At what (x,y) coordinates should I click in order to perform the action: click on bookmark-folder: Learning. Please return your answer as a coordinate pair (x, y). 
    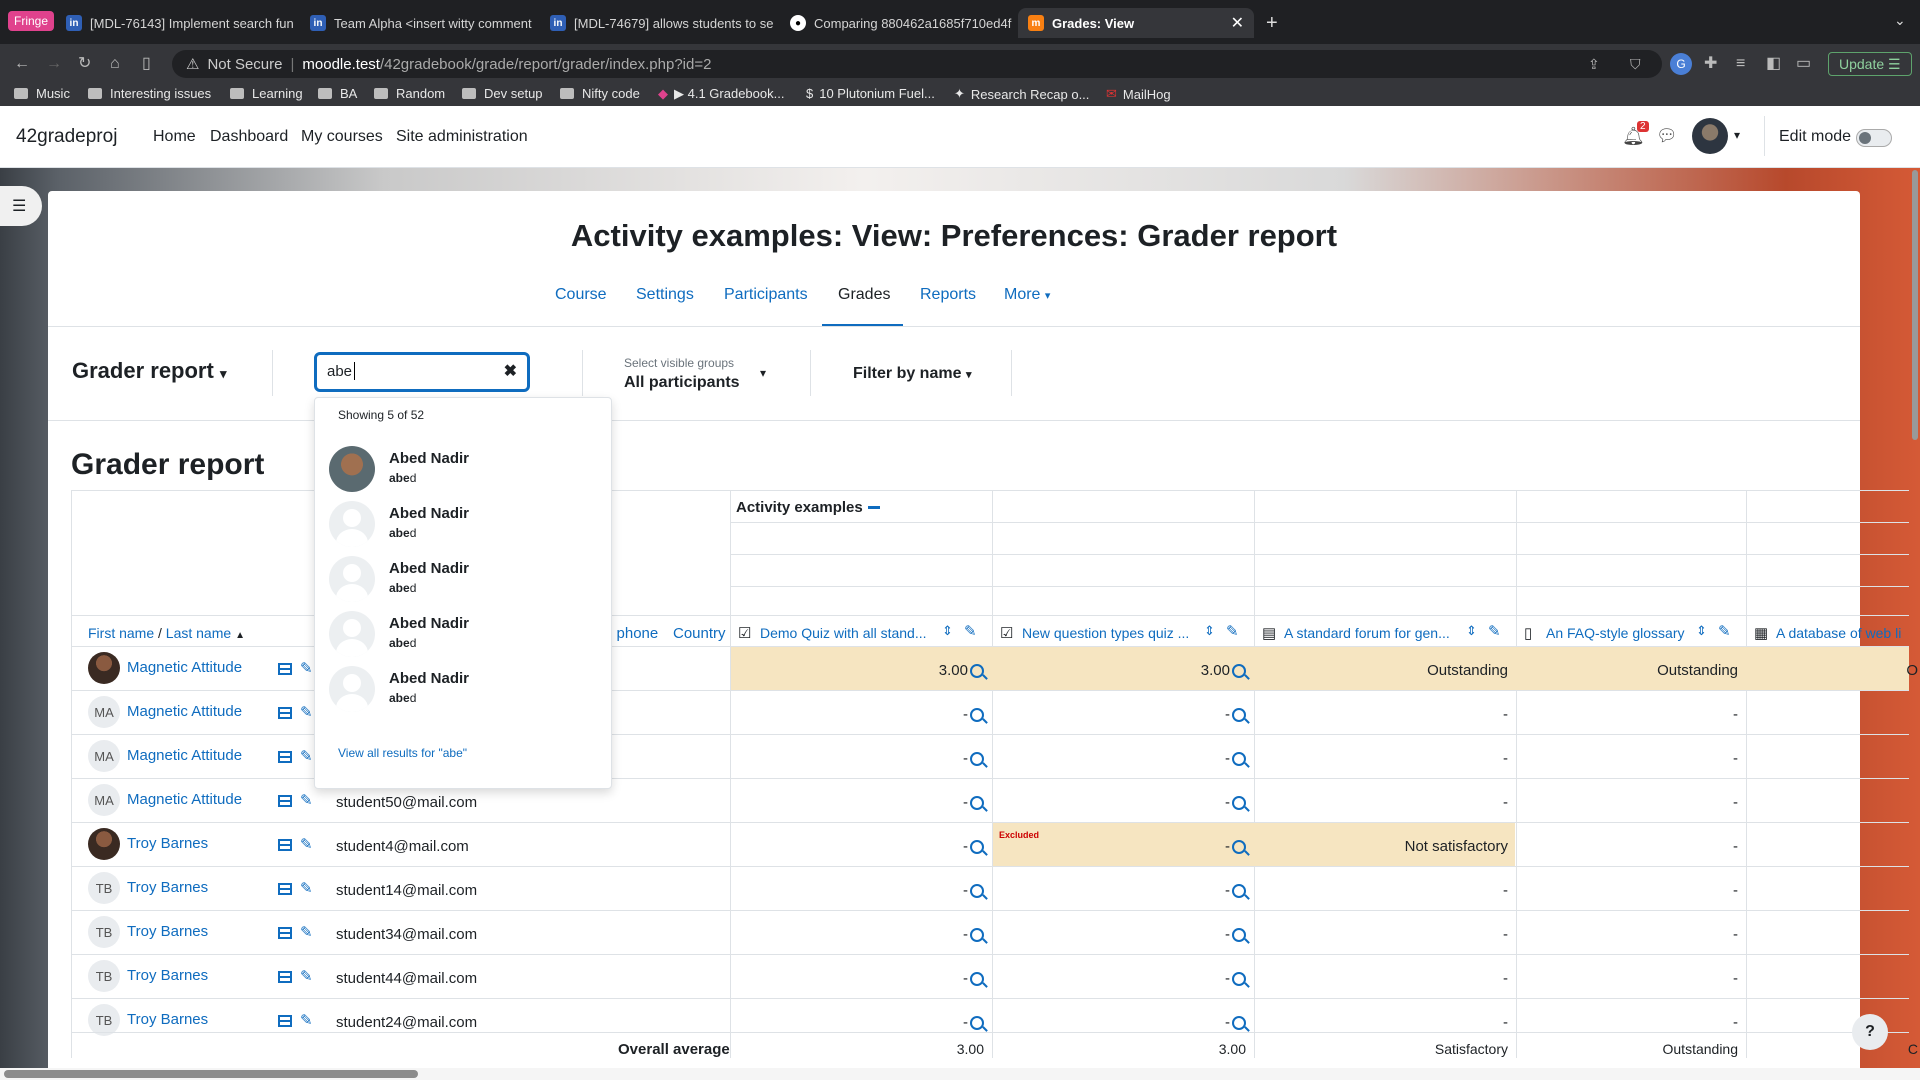
    Looking at the image, I should click on (266, 93).